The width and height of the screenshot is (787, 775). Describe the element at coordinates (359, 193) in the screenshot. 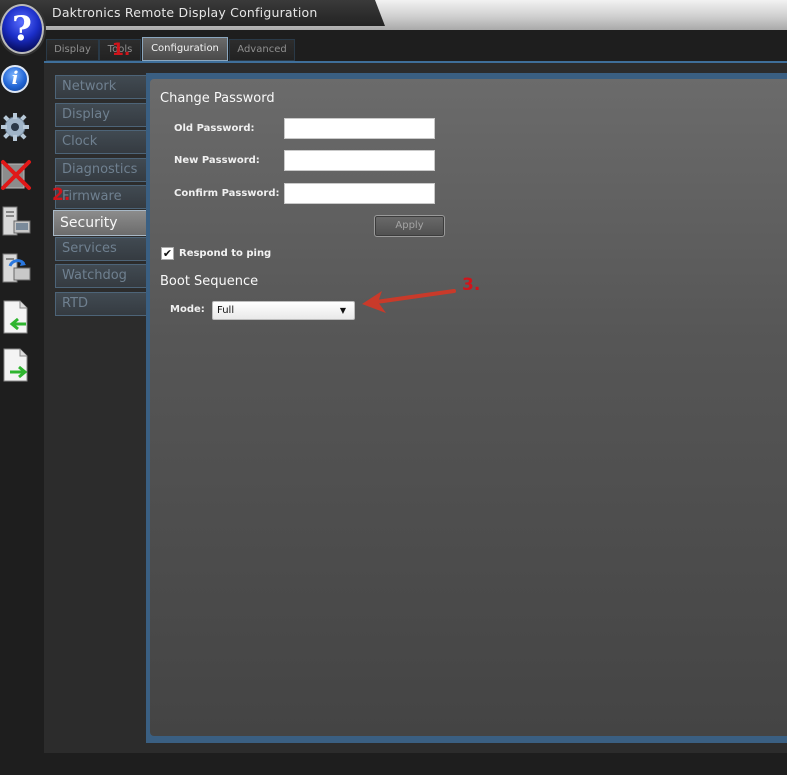

I see `confirm-password-input` at that location.